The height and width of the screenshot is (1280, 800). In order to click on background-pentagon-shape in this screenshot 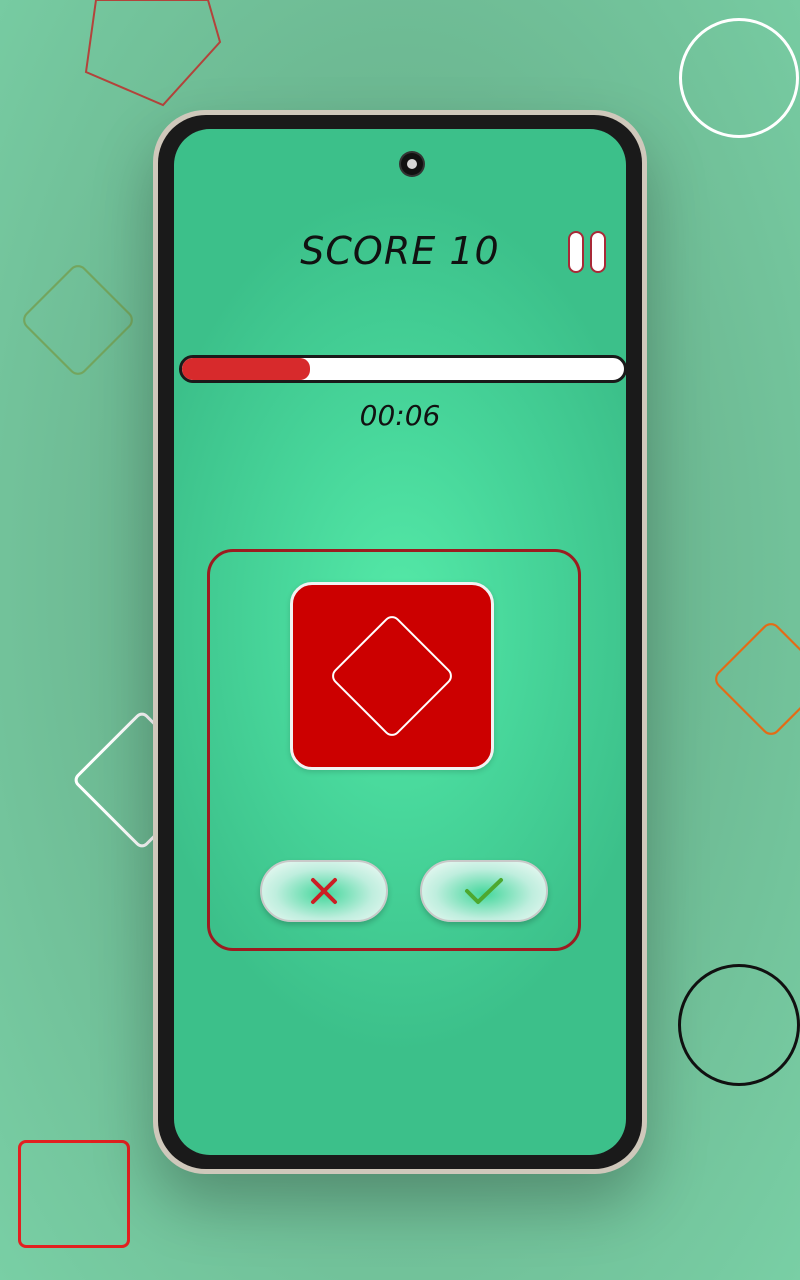, I will do `click(153, 53)`.